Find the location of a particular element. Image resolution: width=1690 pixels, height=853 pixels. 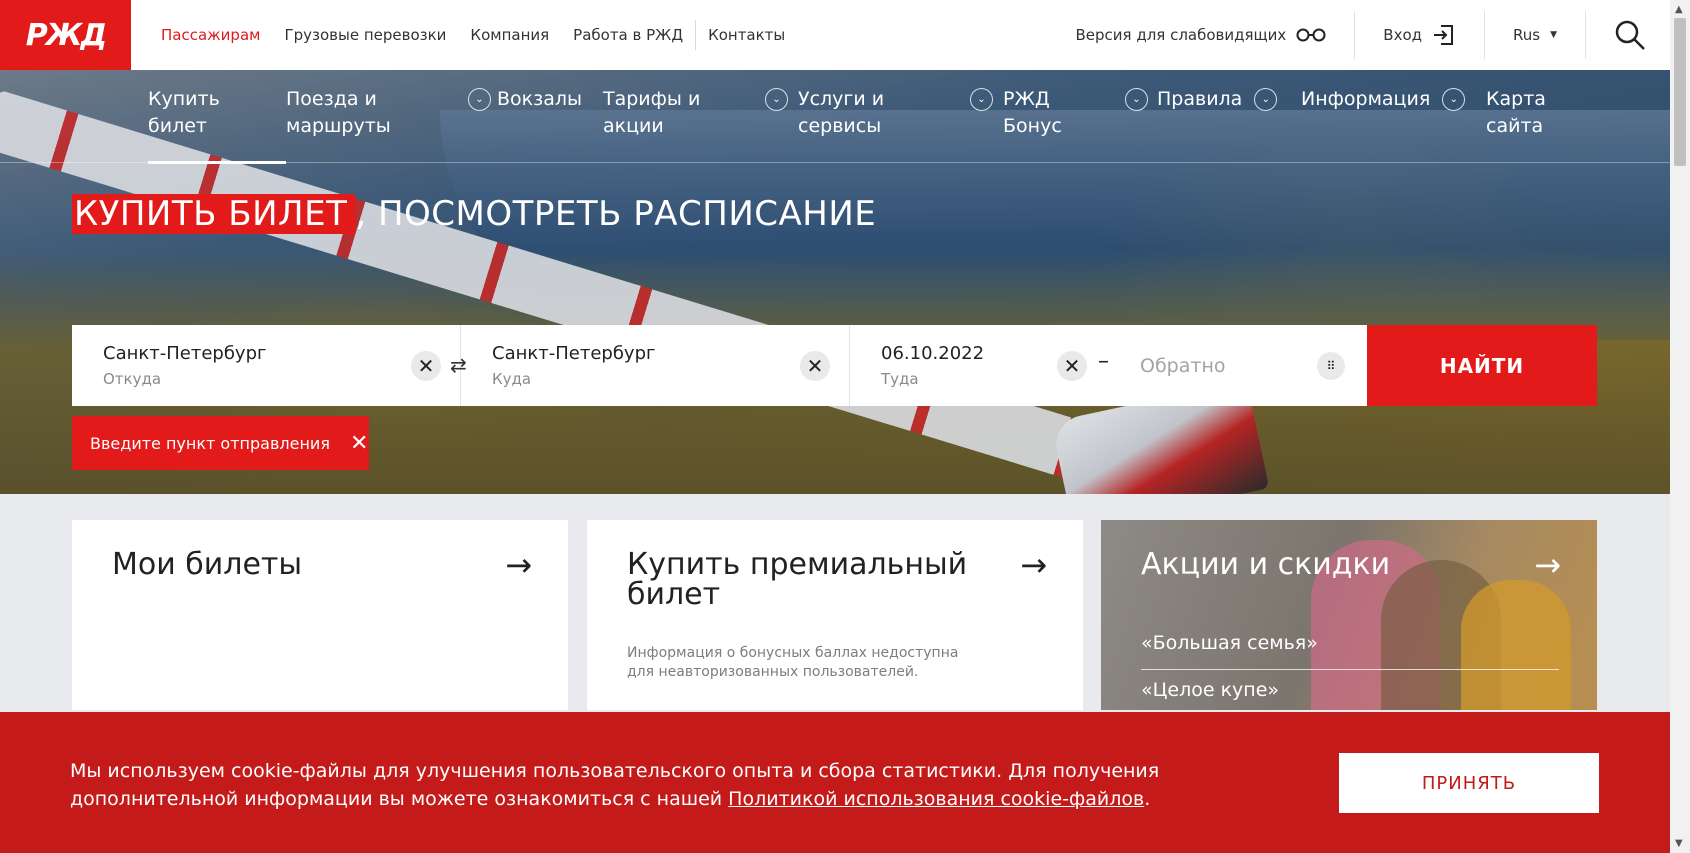

top-nav-careers: Работа в РЖД is located at coordinates (628, 35).